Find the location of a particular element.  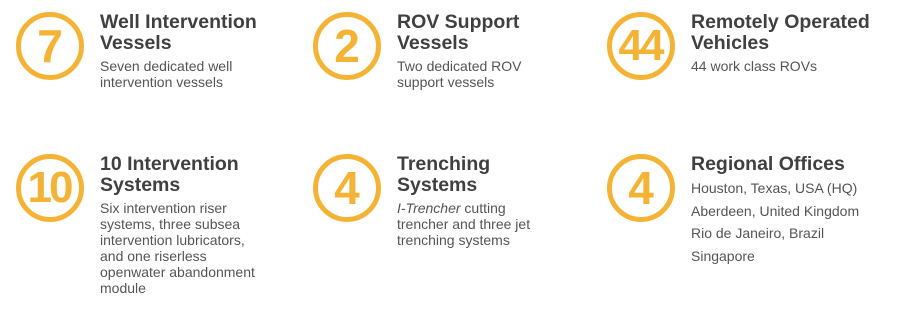

stat-title-line: Well Intervention is located at coordinates (178, 22).